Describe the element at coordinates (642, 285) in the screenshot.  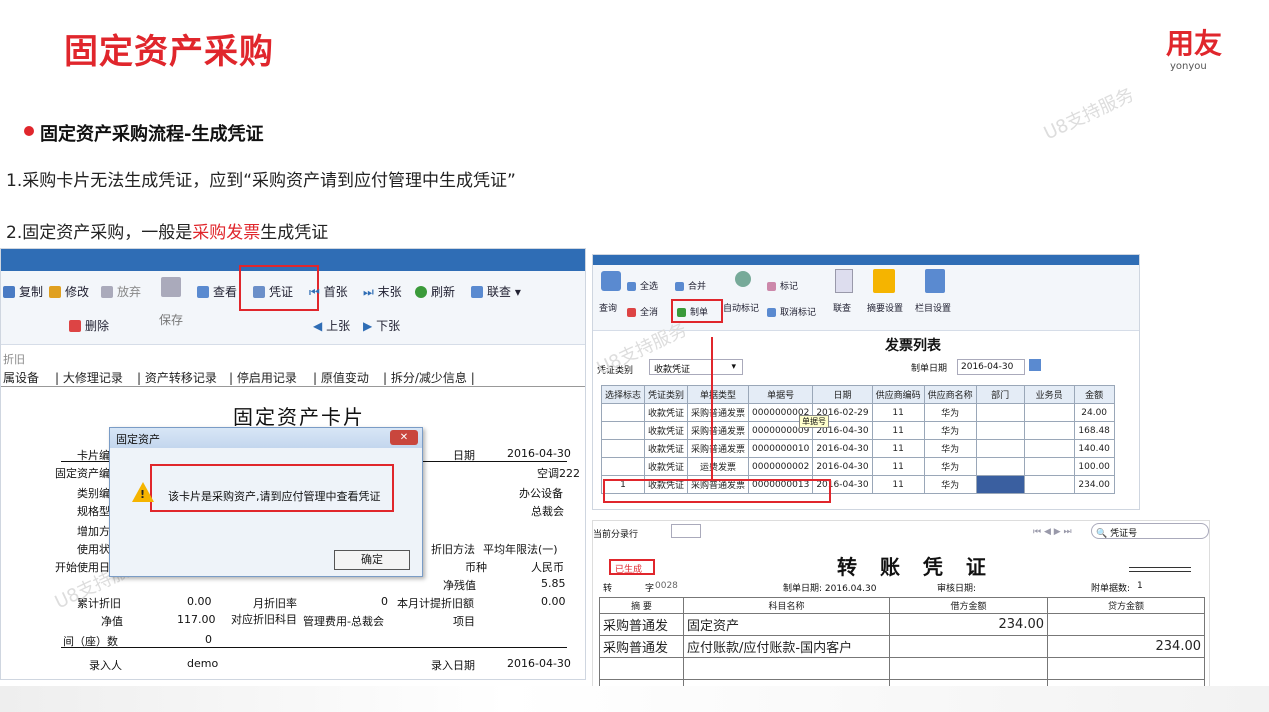
I see `select-all-button: 全选` at that location.